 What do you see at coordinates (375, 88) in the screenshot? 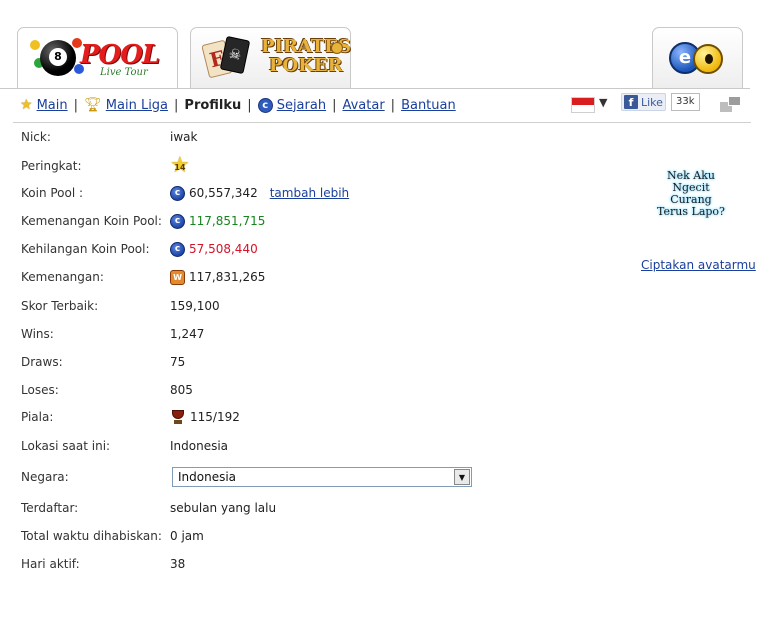
I see `tab-divider` at bounding box center [375, 88].